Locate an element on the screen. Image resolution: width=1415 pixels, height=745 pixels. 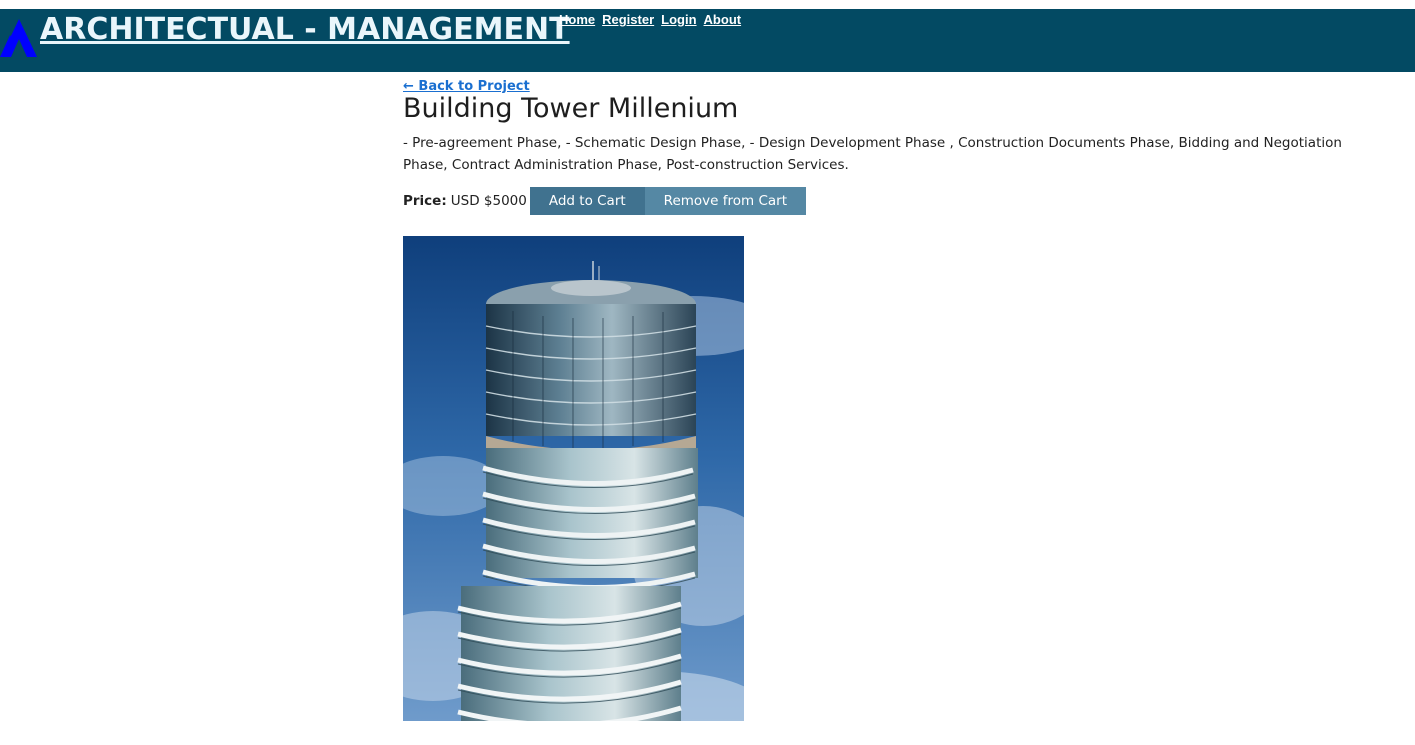
nav-register-link: Register is located at coordinates (628, 19).